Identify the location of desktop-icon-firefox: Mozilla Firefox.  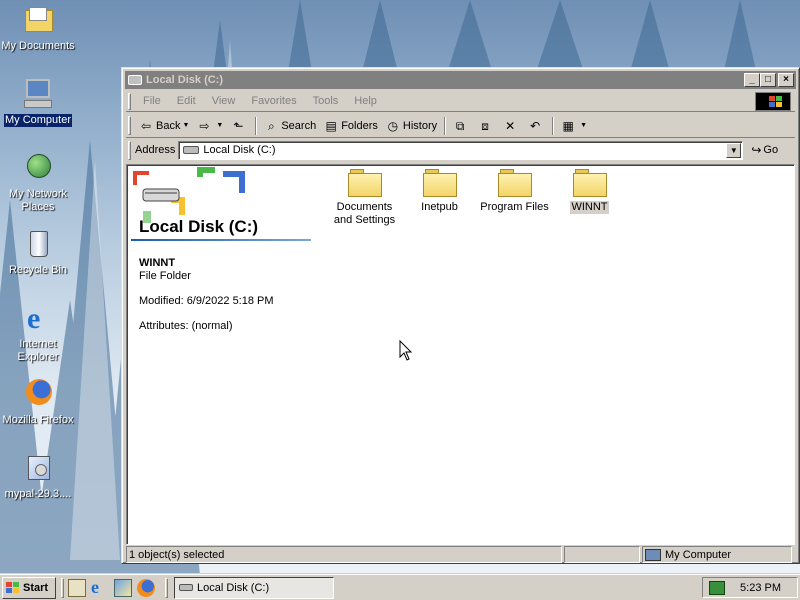
(38, 402).